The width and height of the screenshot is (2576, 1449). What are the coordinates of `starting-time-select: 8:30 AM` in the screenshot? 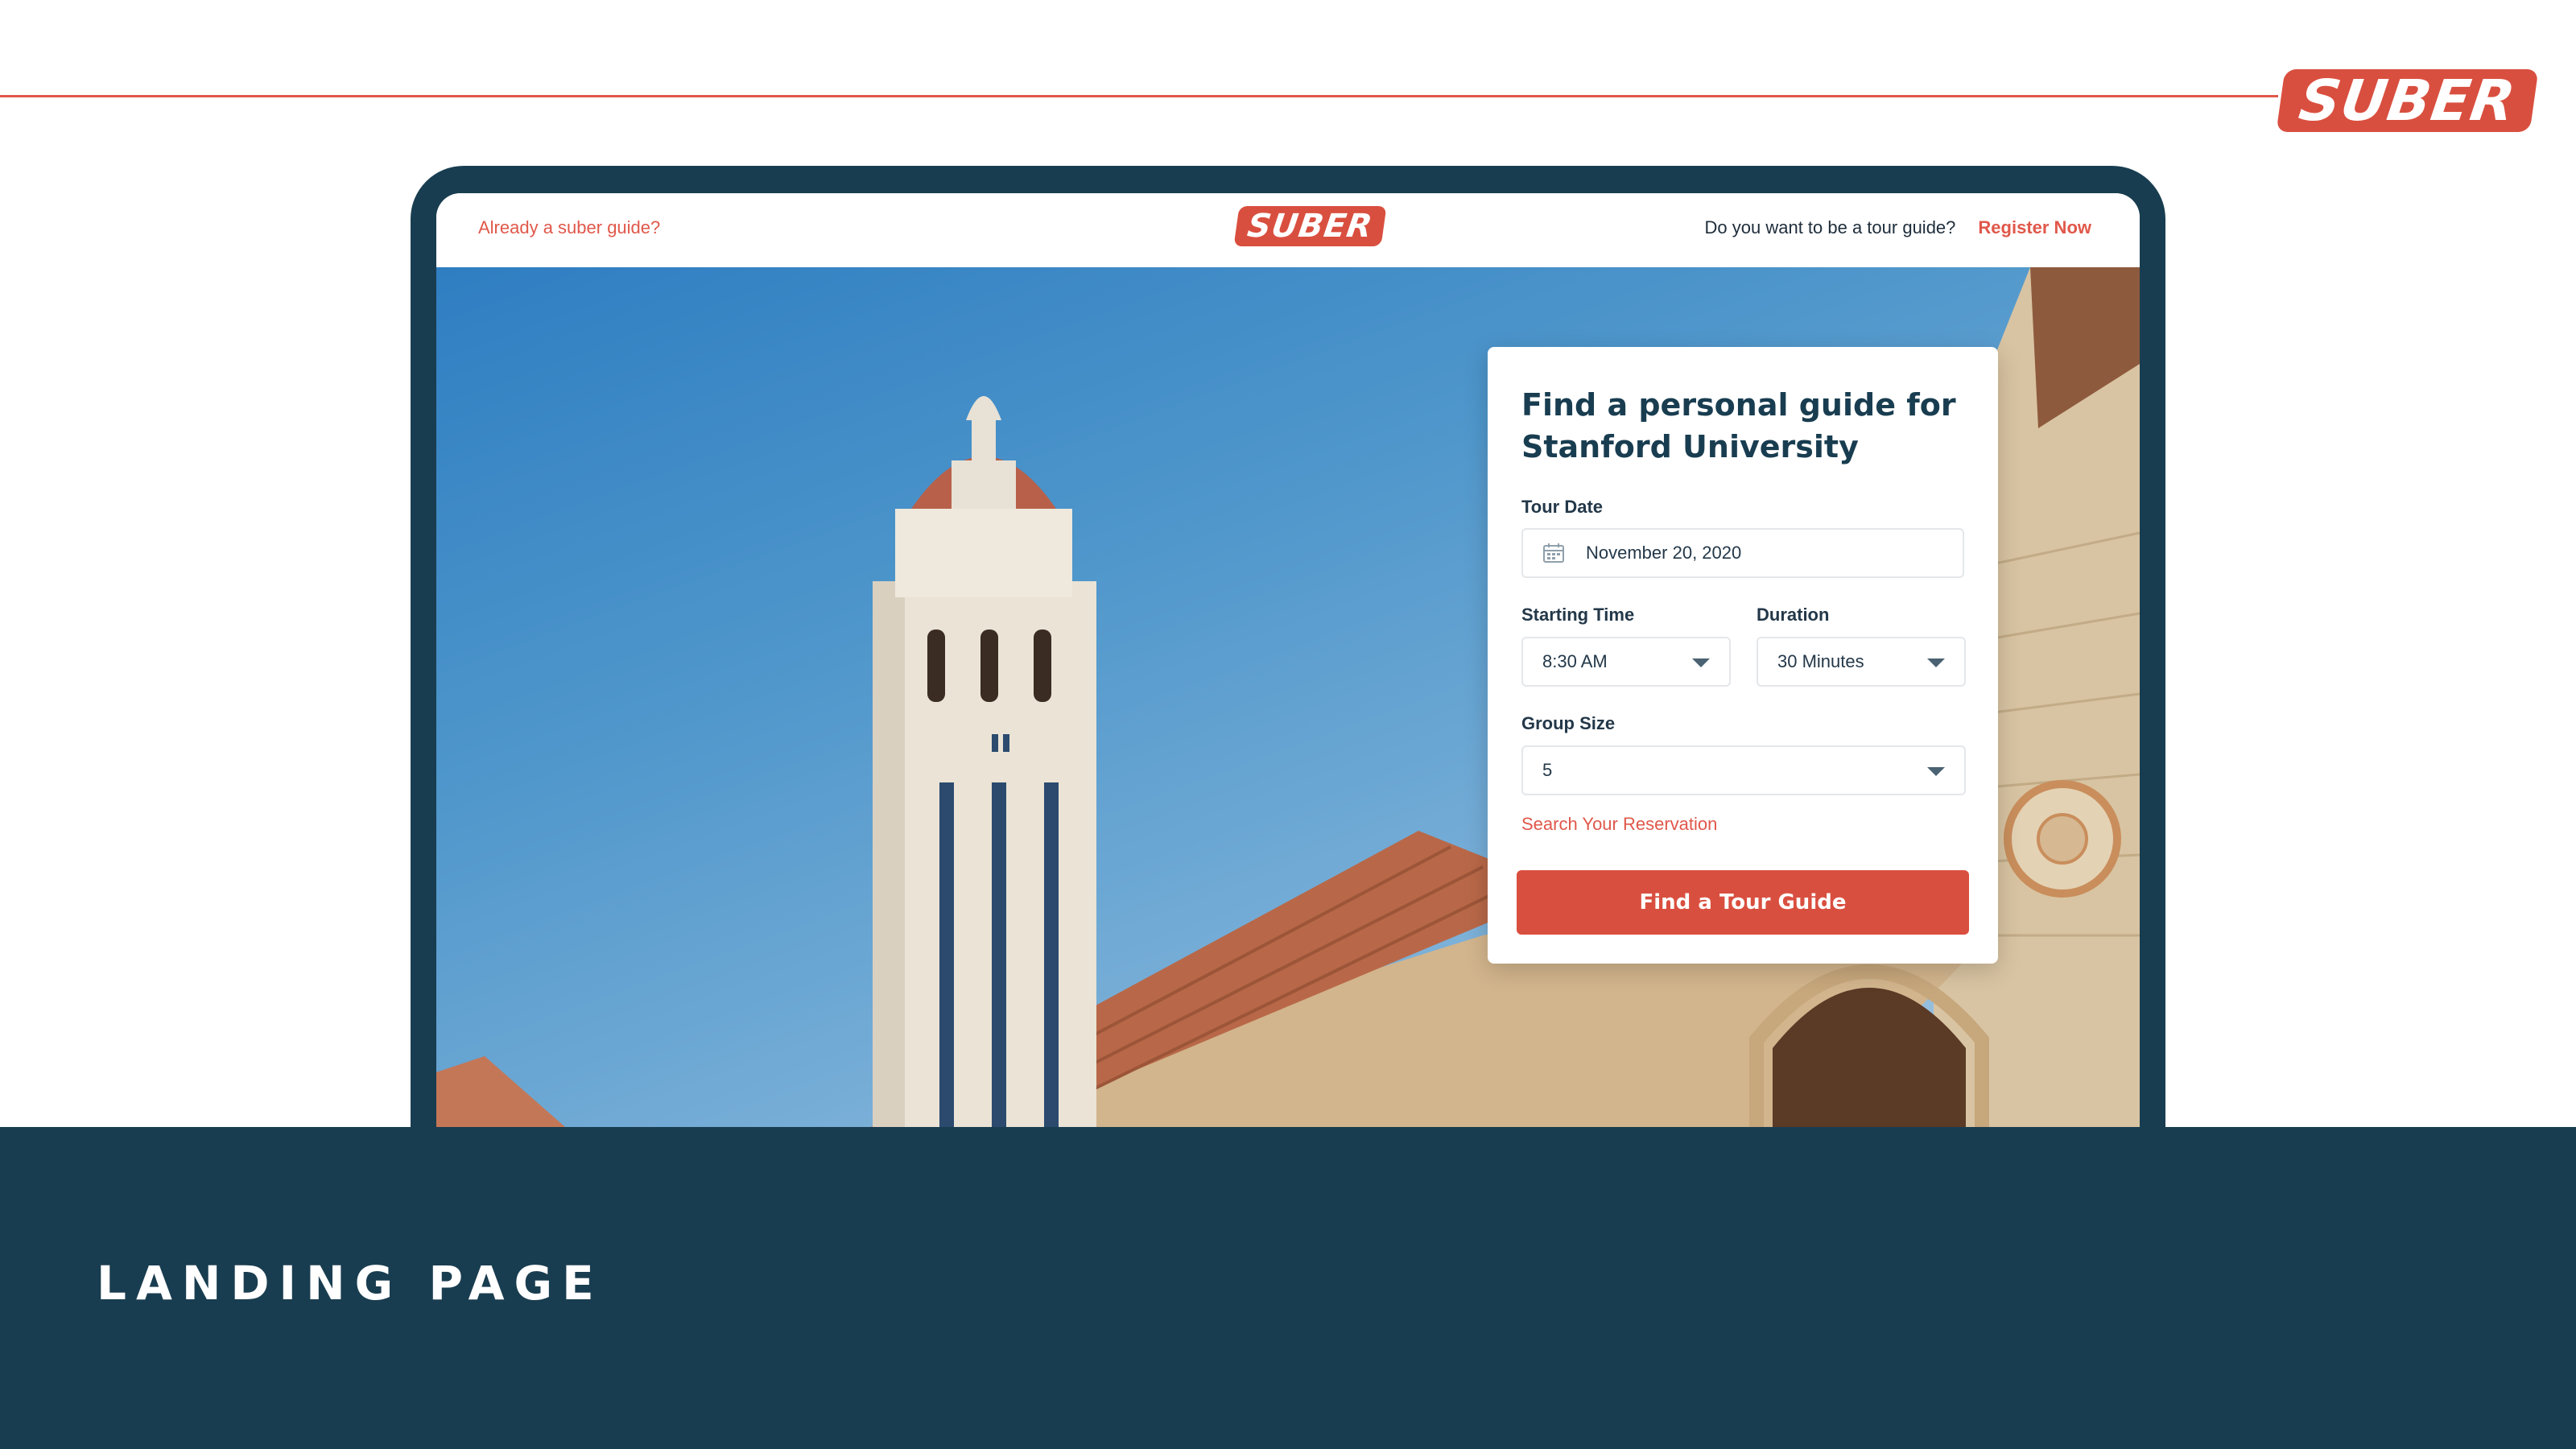 It's located at (1626, 662).